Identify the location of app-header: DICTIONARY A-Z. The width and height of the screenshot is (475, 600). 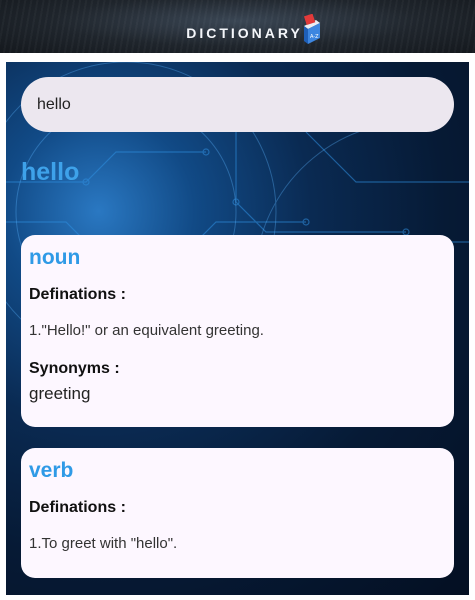
(237, 26).